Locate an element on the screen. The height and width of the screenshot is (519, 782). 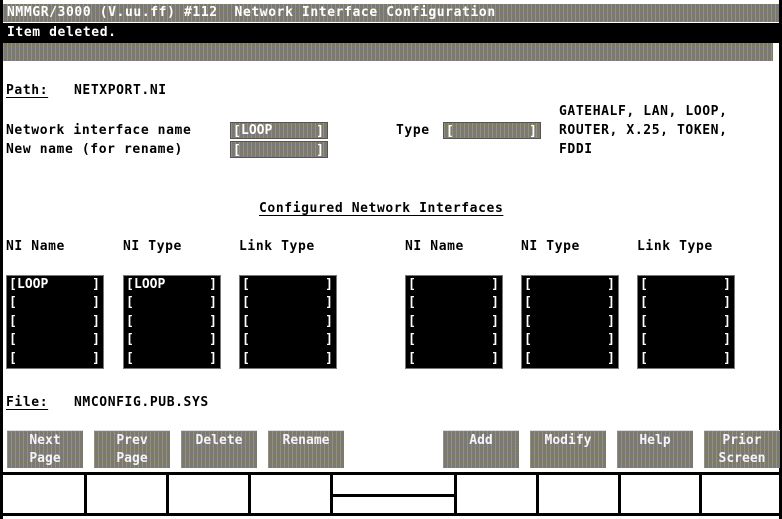
softkey-label-bar is located at coordinates (391, 494).